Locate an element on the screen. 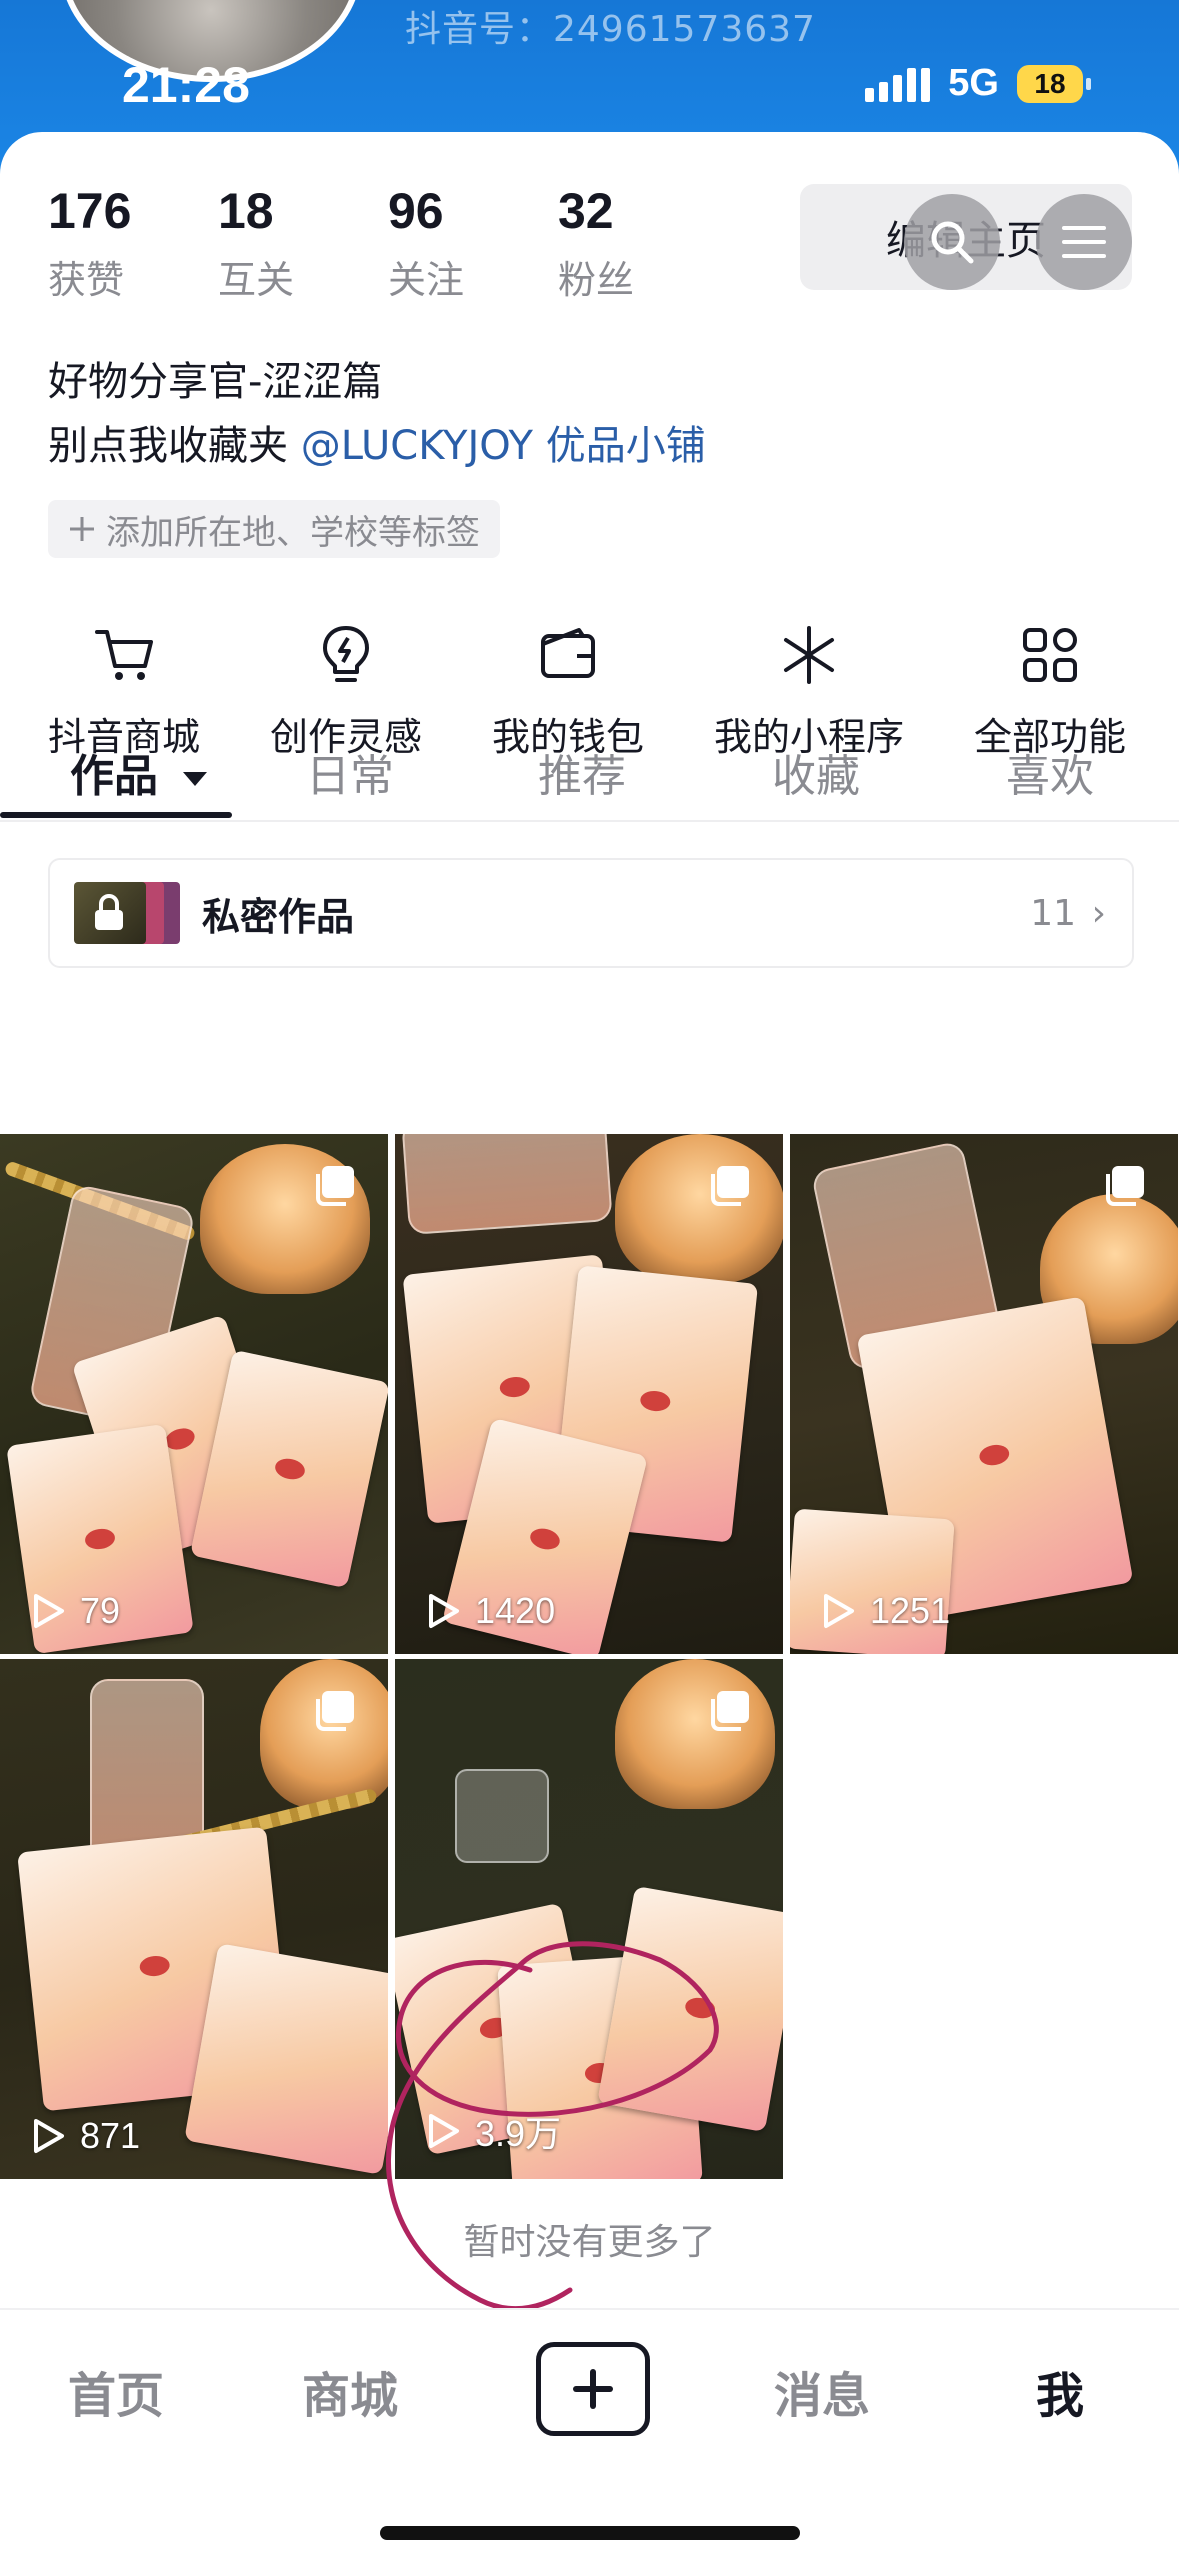 Image resolution: width=1179 pixels, height=2558 pixels. stat-mutual-num: 18 is located at coordinates (246, 211).